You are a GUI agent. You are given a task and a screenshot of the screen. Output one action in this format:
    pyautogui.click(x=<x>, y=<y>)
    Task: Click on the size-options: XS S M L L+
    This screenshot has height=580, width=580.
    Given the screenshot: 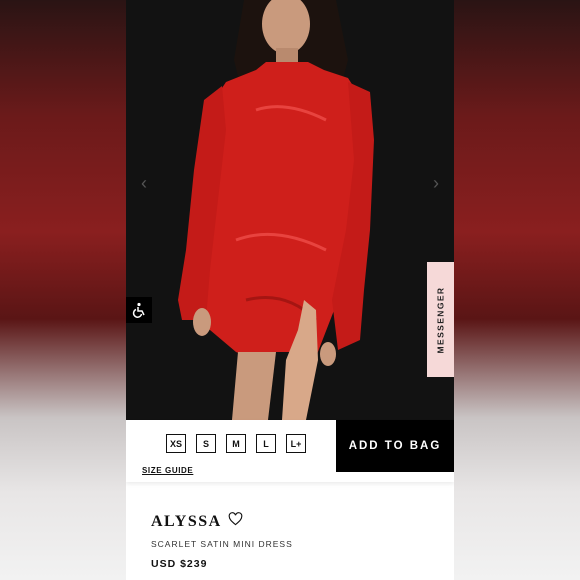 What is the action you would take?
    pyautogui.click(x=236, y=443)
    